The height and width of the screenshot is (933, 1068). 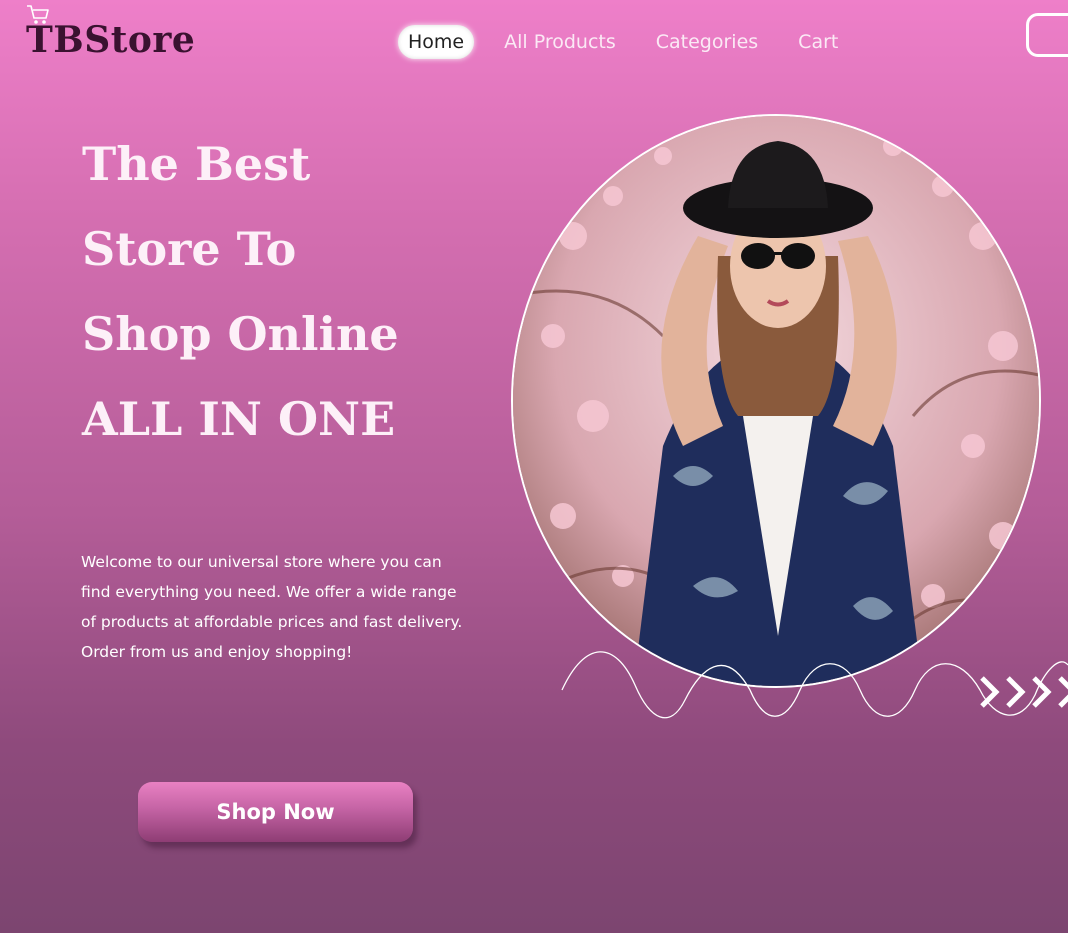 What do you see at coordinates (818, 42) in the screenshot?
I see `nav-cart: Cart` at bounding box center [818, 42].